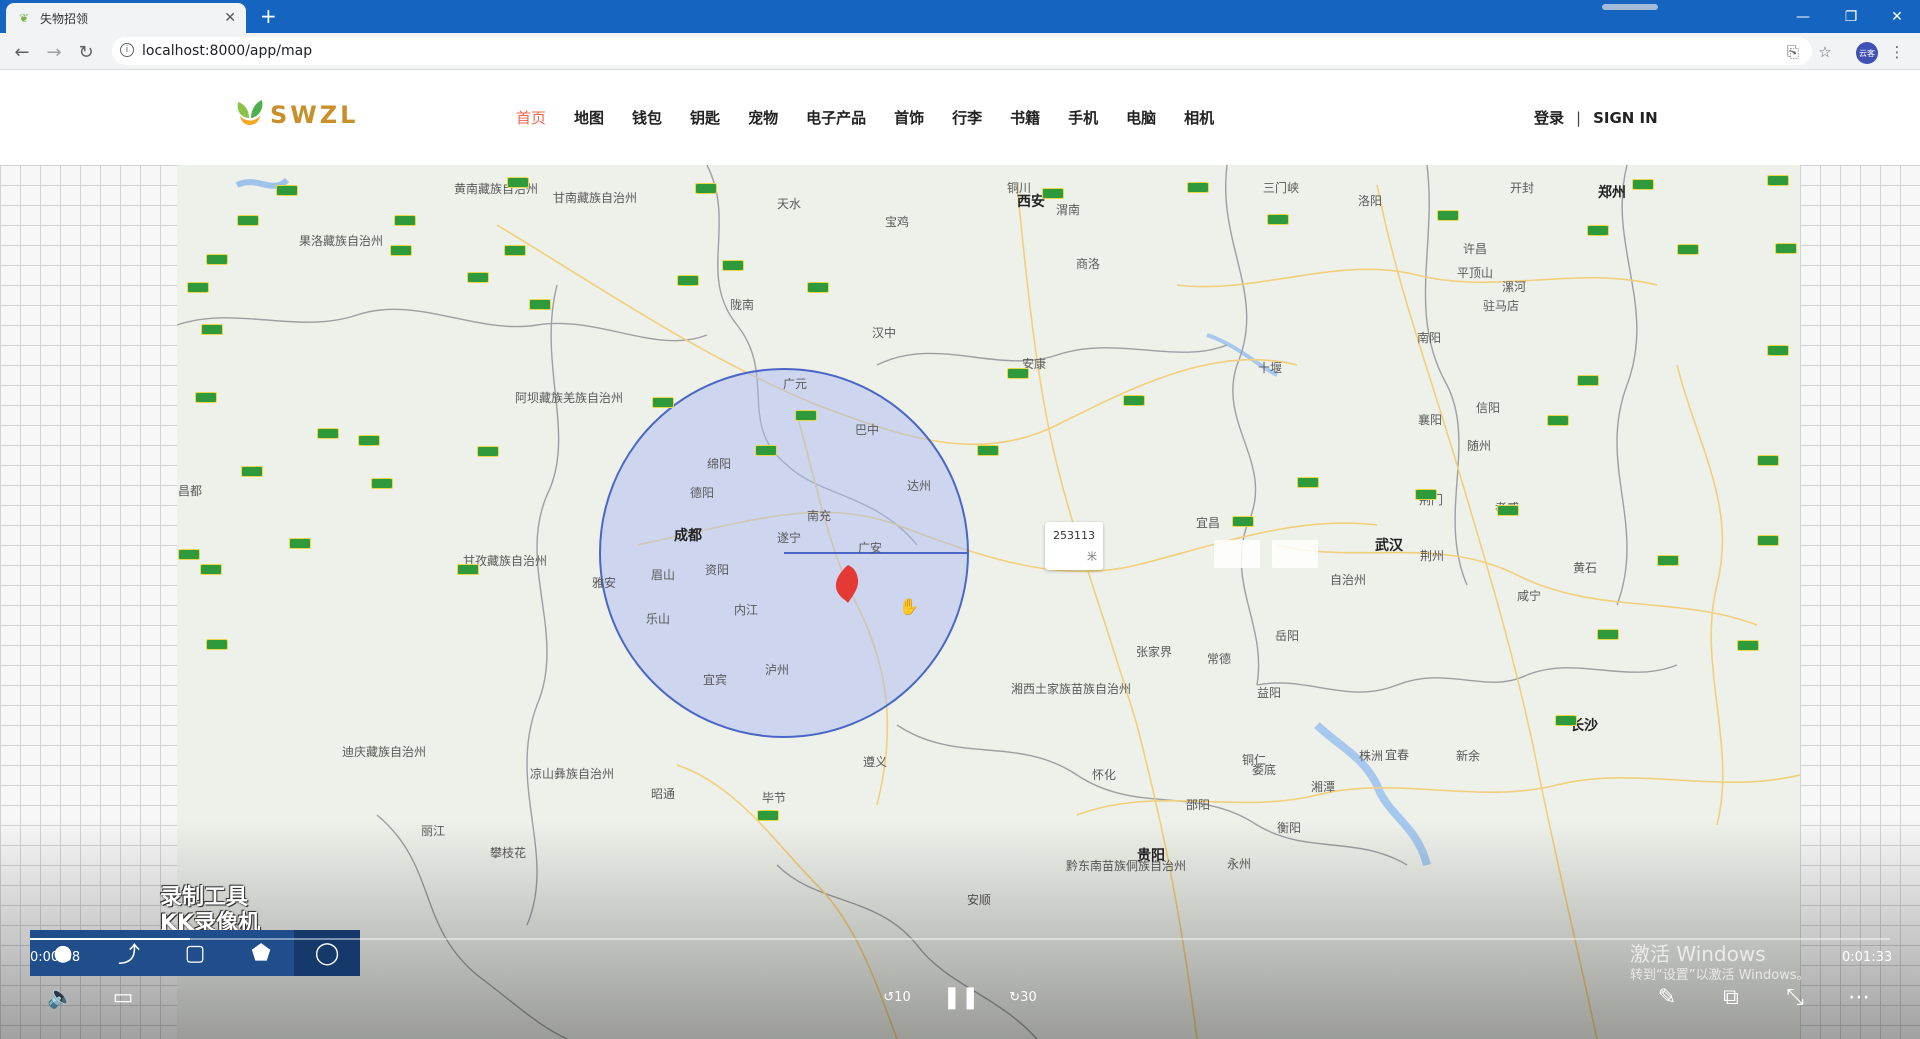 The height and width of the screenshot is (1039, 1920). I want to click on profile-avatar: 云客, so click(1867, 53).